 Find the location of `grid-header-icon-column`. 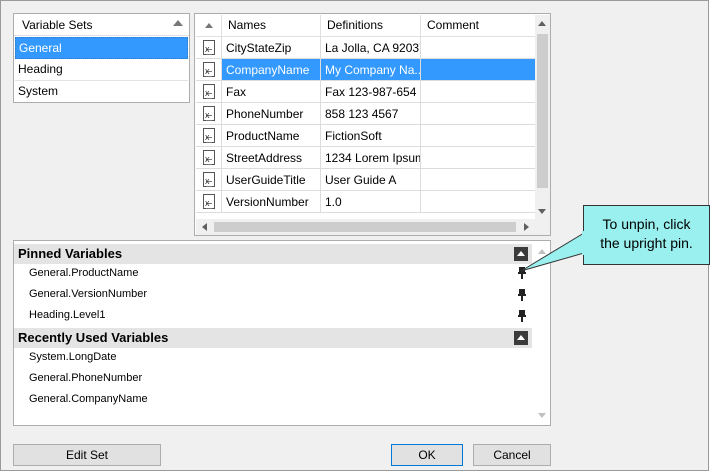

grid-header-icon-column is located at coordinates (209, 26).